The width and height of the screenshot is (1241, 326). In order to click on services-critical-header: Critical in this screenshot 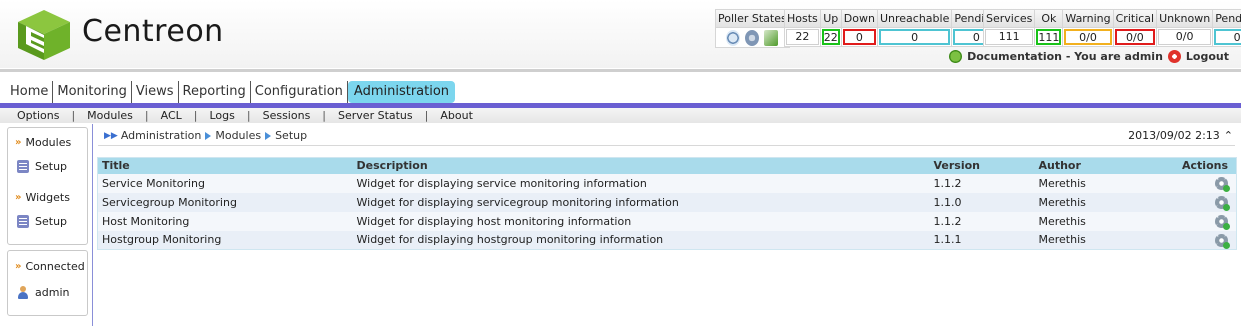, I will do `click(1135, 18)`.